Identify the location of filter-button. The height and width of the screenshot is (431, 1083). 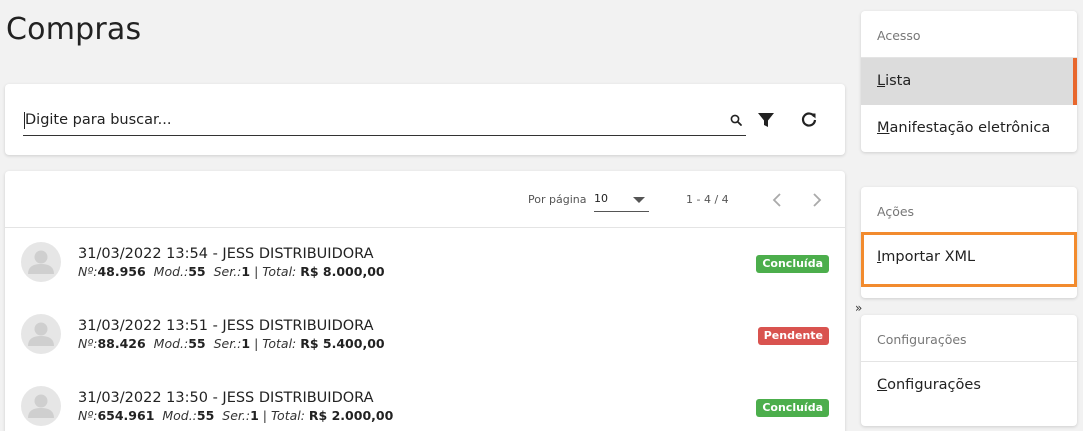
(766, 120).